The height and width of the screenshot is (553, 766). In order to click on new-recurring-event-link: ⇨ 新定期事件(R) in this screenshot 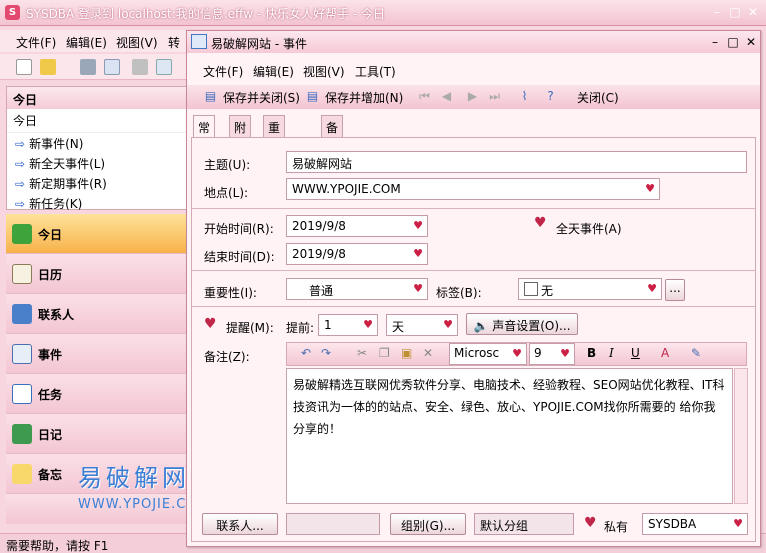, I will do `click(97, 183)`.